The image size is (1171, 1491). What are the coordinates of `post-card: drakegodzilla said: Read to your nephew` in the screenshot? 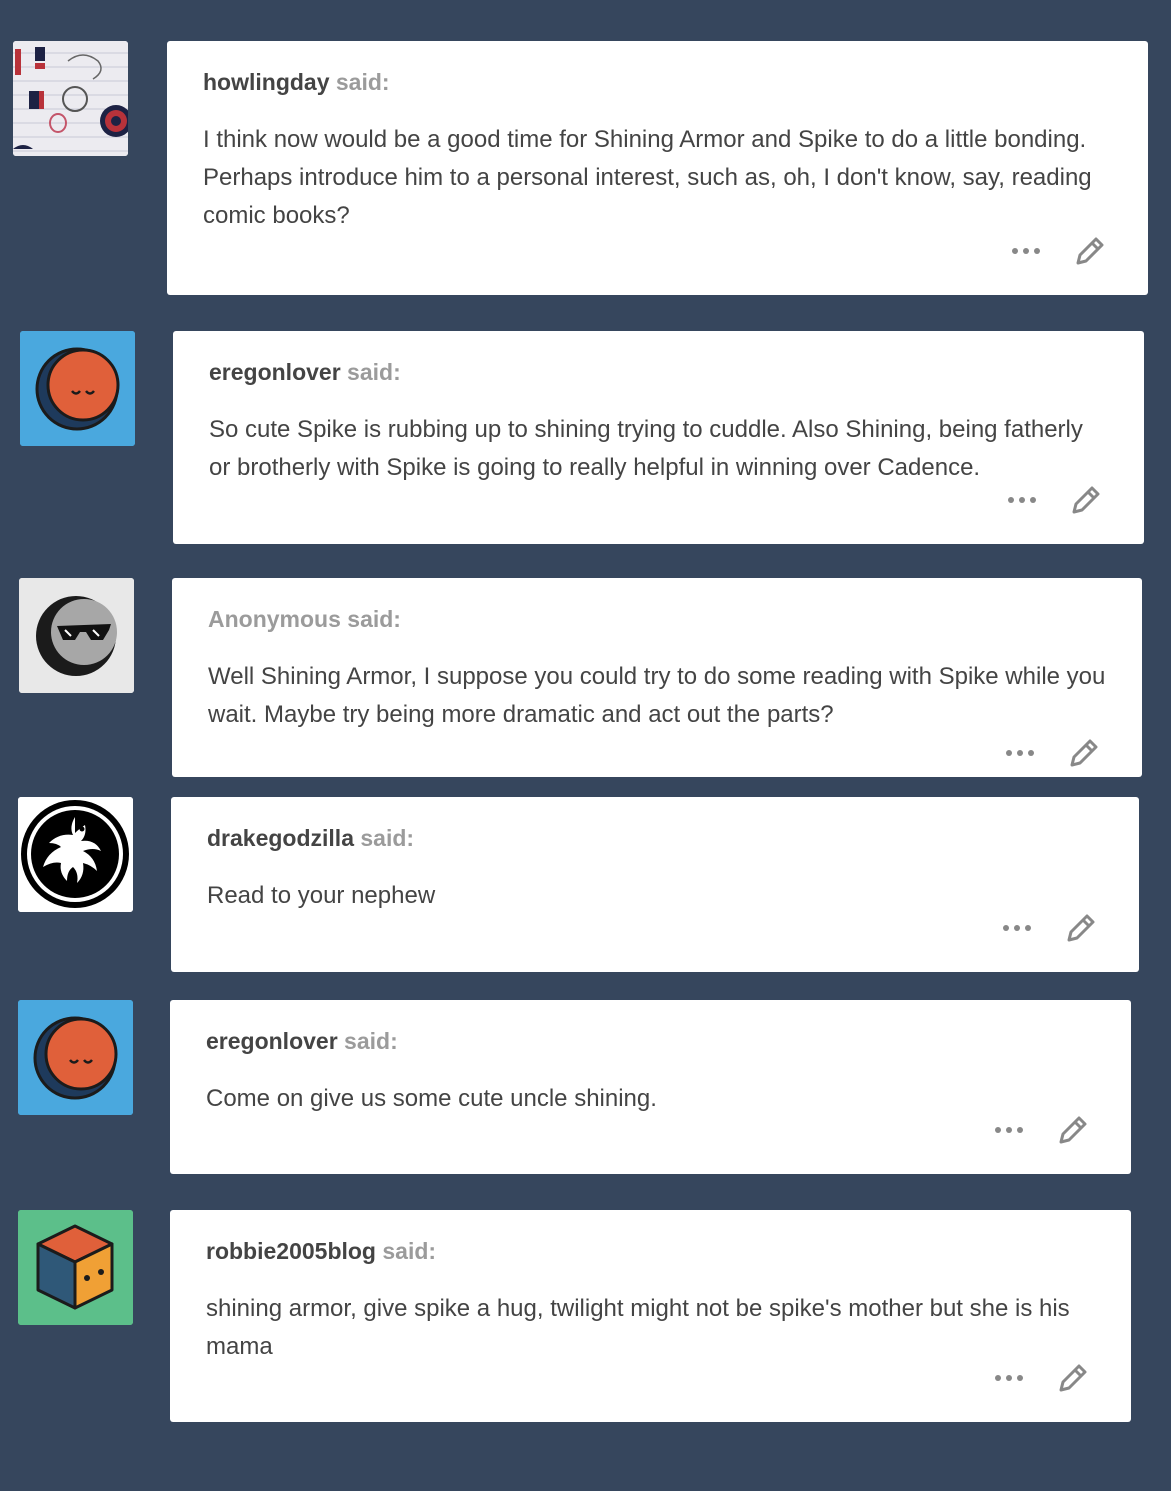 It's located at (655, 884).